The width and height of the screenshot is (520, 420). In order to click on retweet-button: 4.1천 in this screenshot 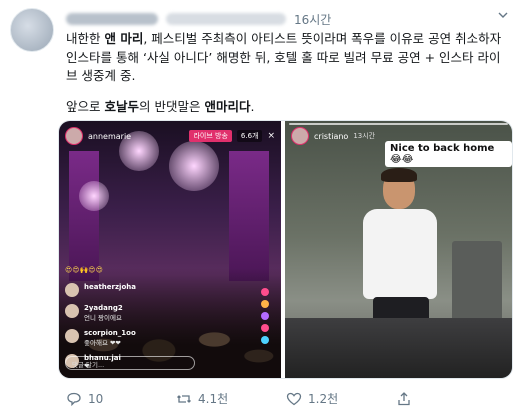, I will do `click(231, 398)`.